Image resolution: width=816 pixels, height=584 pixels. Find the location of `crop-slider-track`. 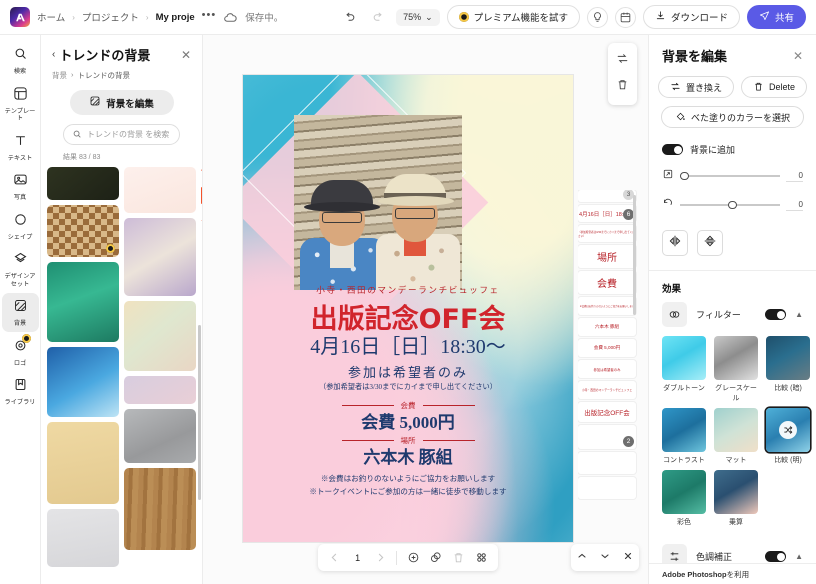

crop-slider-track is located at coordinates (730, 176).